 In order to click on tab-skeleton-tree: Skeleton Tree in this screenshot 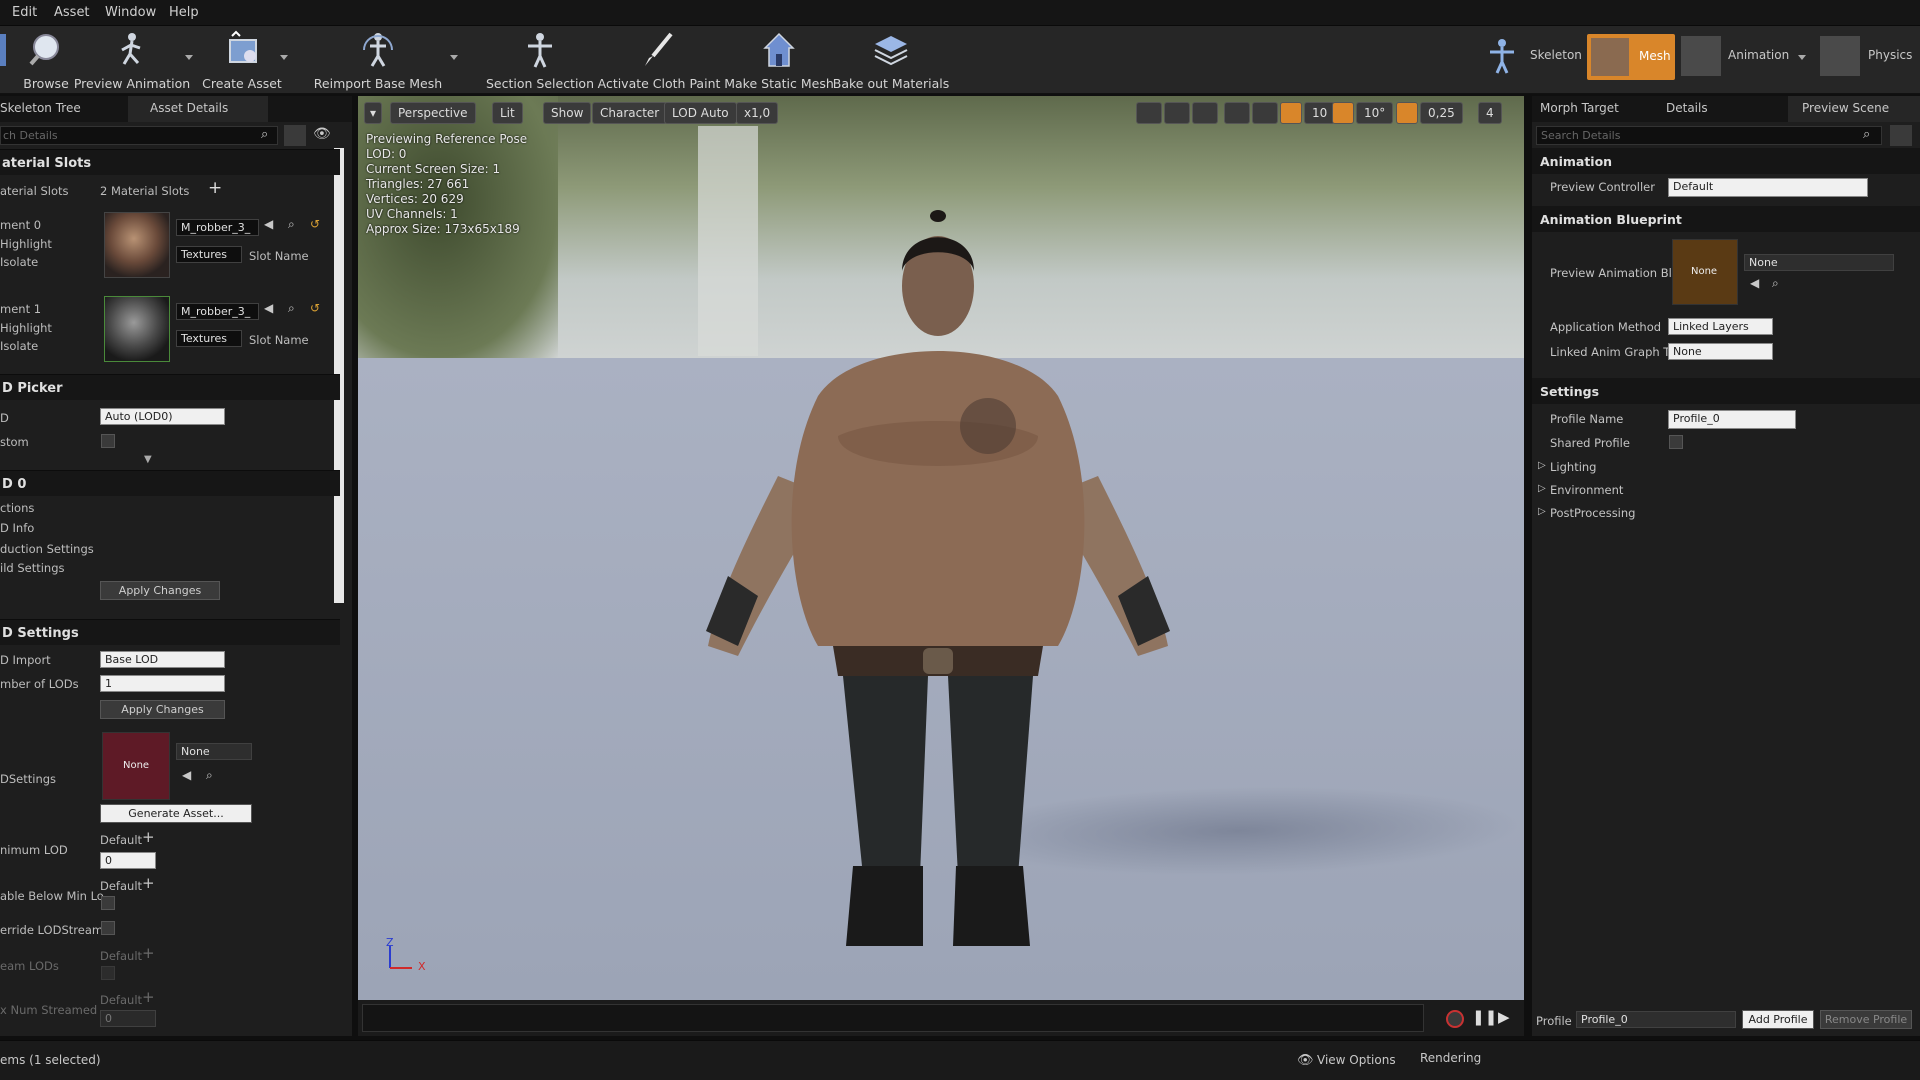, I will do `click(40, 108)`.